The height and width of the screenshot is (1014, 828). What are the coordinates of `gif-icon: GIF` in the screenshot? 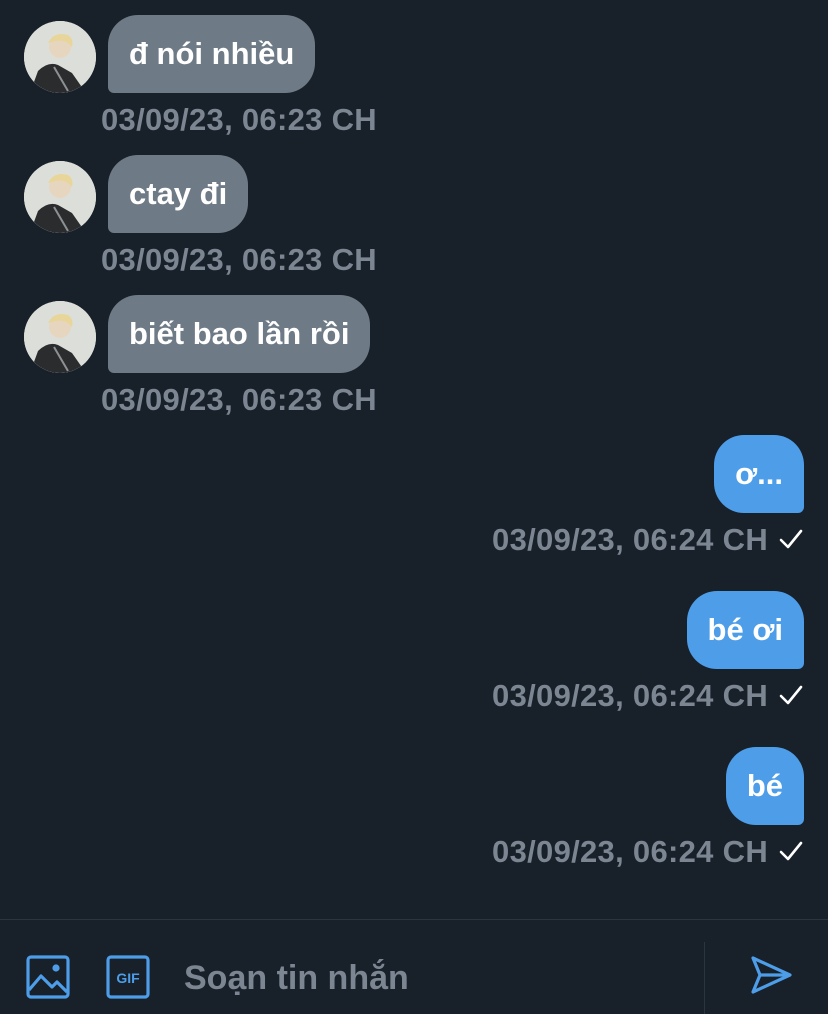 It's located at (128, 977).